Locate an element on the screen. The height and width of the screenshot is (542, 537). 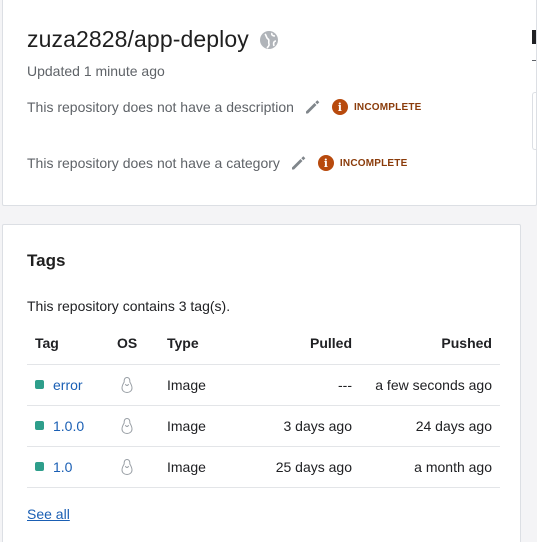
column-header-pushed: Pushed is located at coordinates (426, 344).